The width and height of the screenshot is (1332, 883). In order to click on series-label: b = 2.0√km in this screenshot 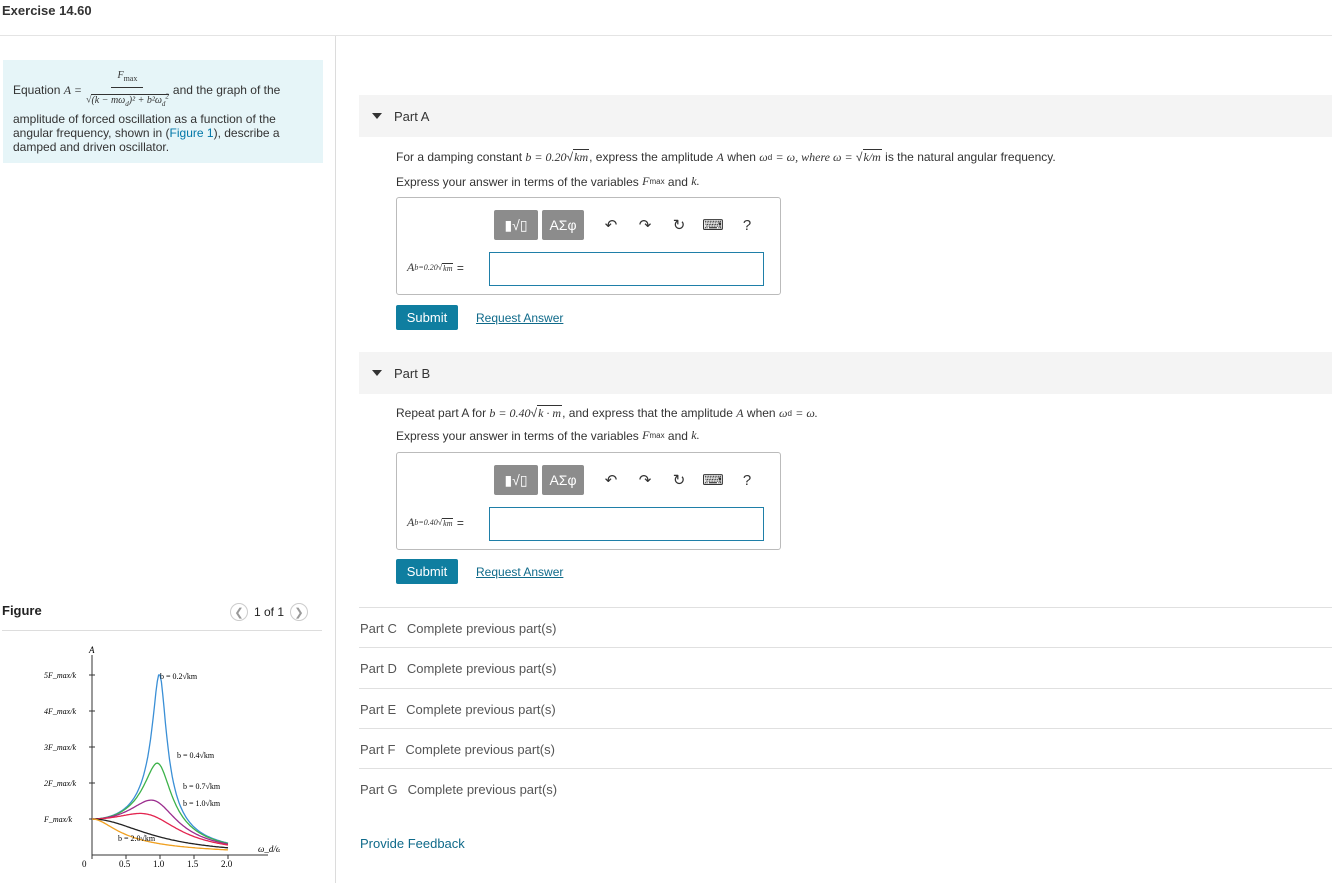, I will do `click(137, 838)`.